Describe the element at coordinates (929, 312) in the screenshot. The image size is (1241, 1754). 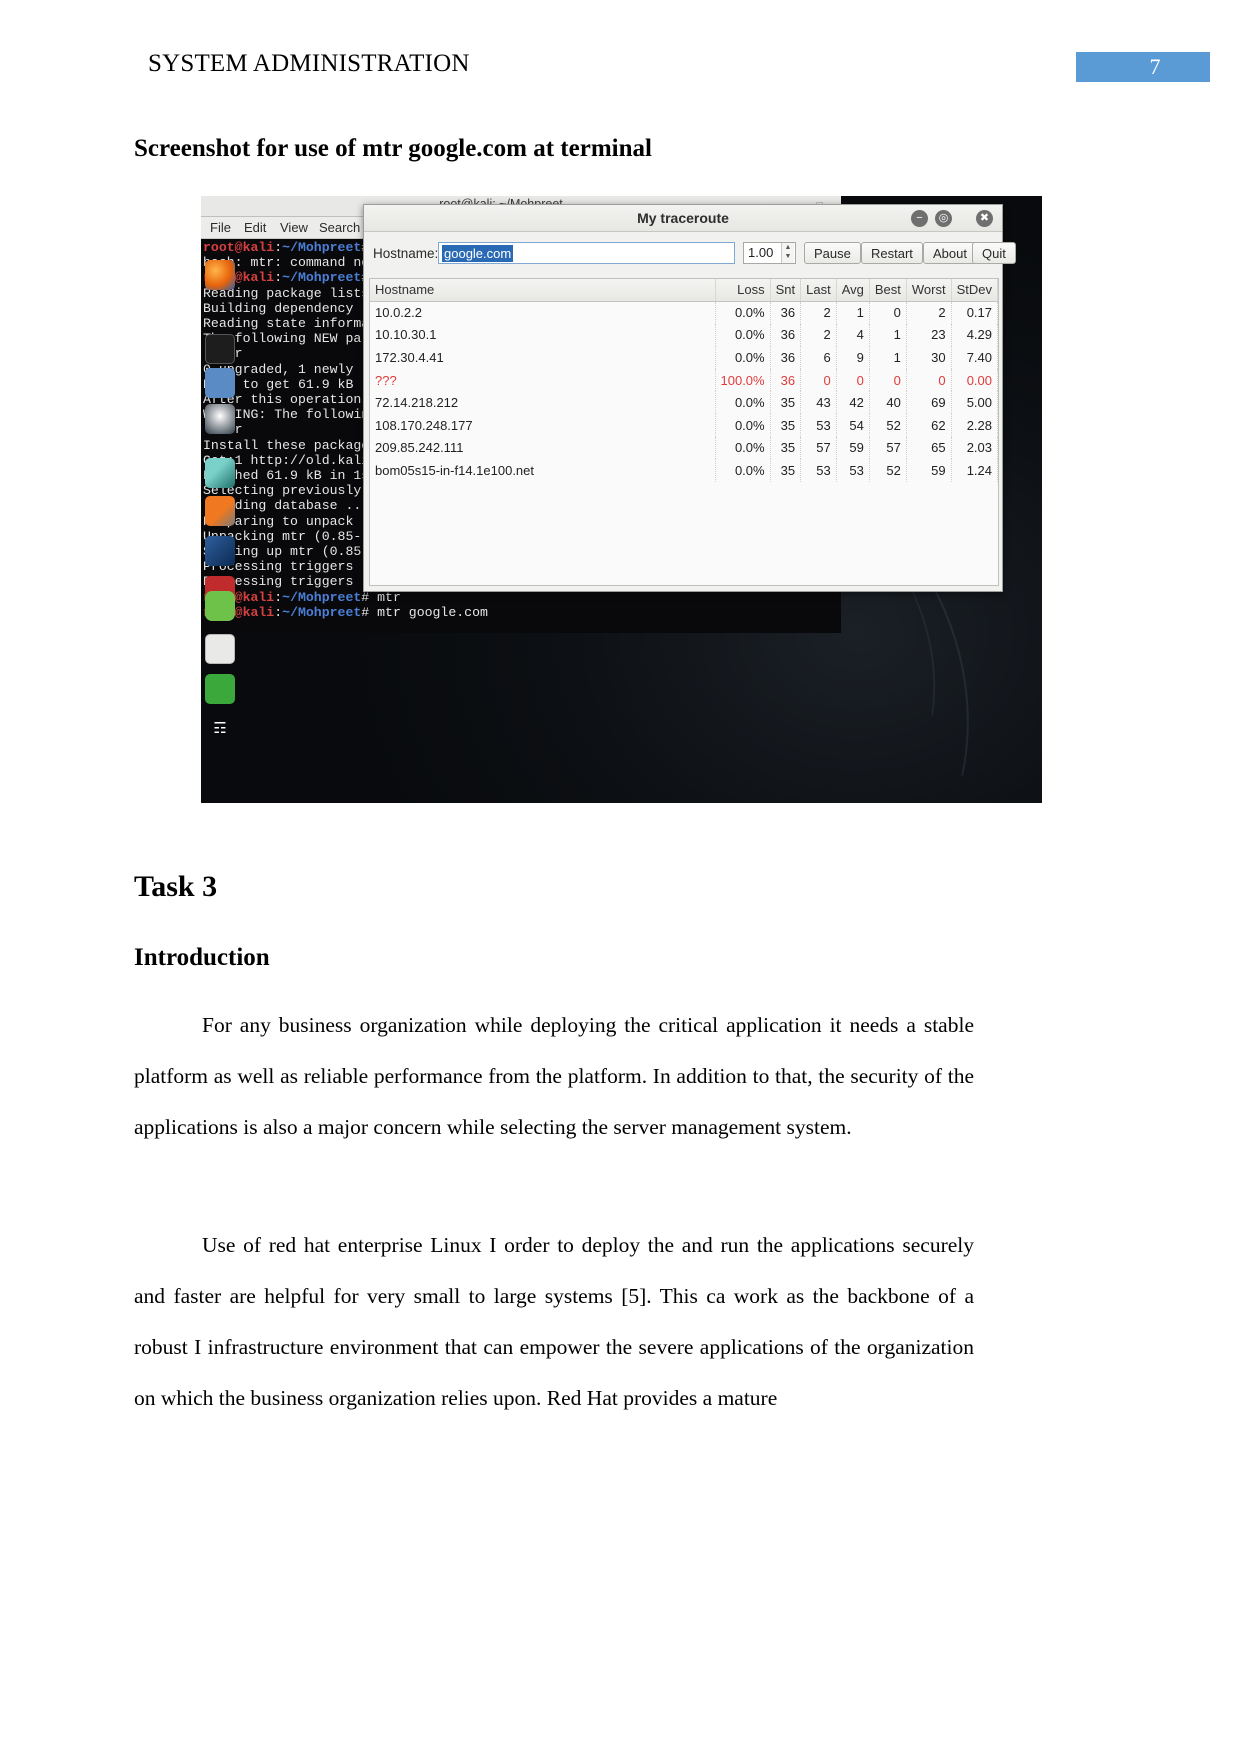
I see `cell-worst: 2` at that location.